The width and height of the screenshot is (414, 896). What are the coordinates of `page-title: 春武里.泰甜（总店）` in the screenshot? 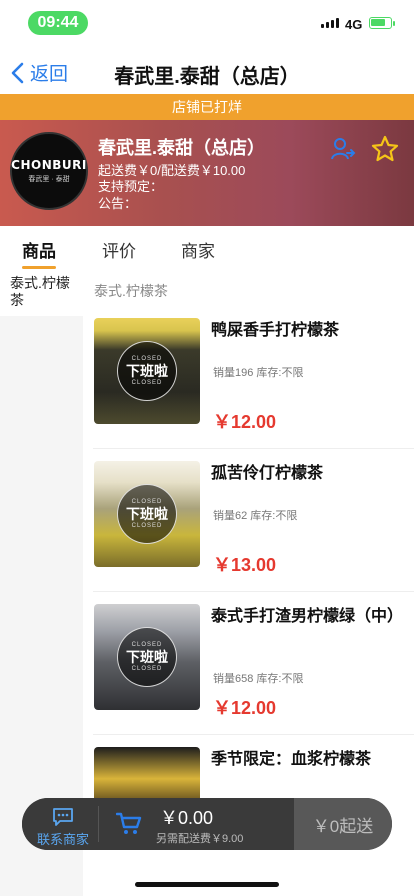 It's located at (207, 77).